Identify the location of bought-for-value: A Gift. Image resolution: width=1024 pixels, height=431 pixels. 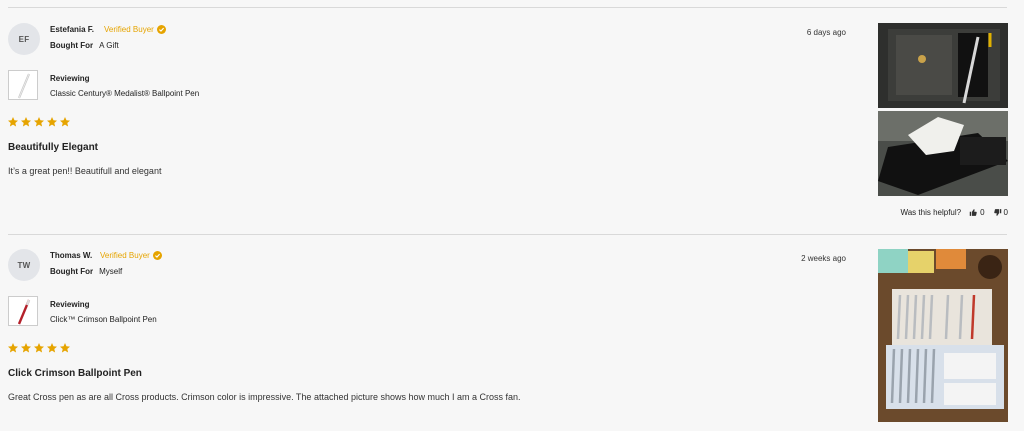
(109, 45).